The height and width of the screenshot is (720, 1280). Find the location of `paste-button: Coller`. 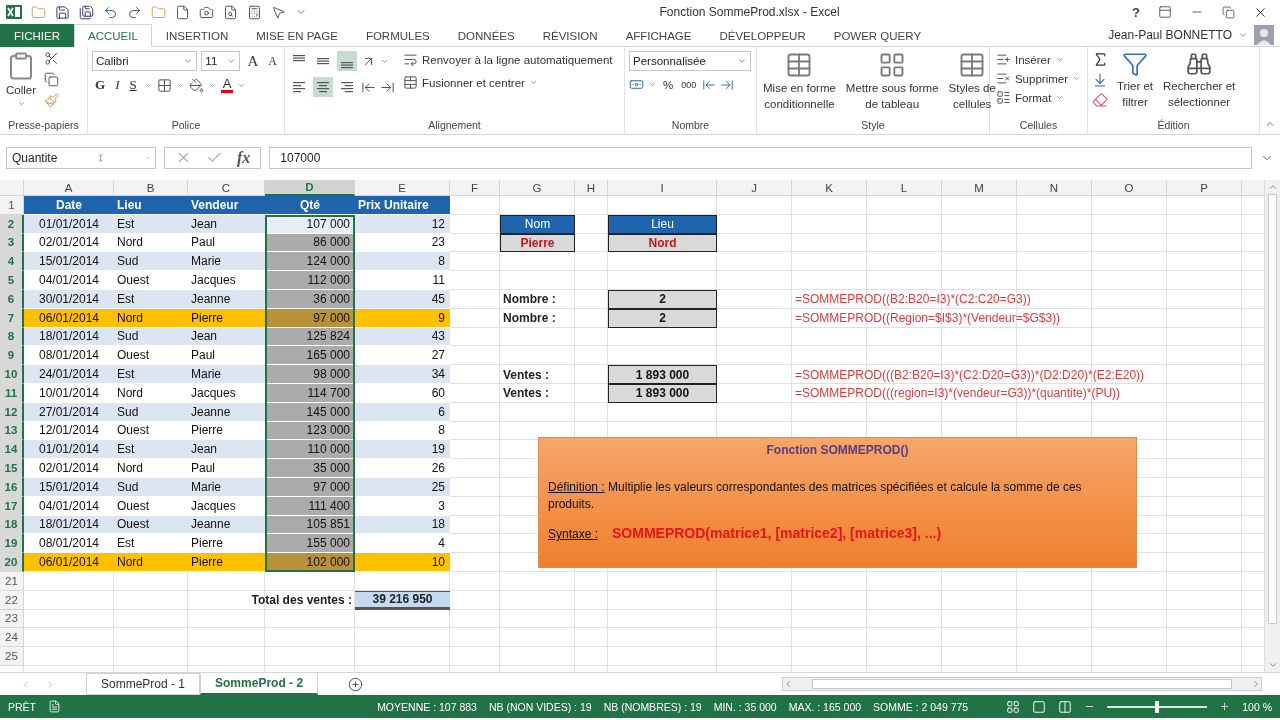

paste-button: Coller is located at coordinates (21, 85).